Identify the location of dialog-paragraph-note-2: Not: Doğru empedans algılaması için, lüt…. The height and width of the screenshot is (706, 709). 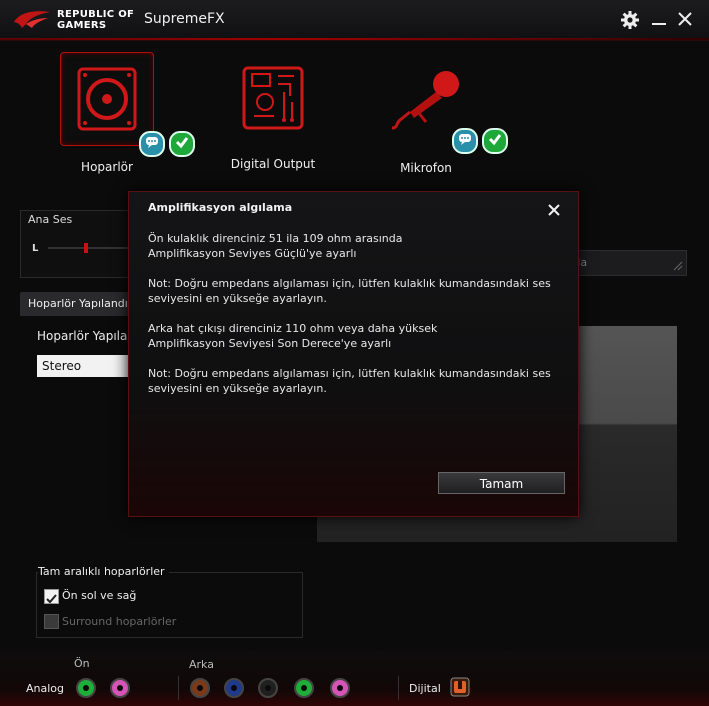
(353, 381).